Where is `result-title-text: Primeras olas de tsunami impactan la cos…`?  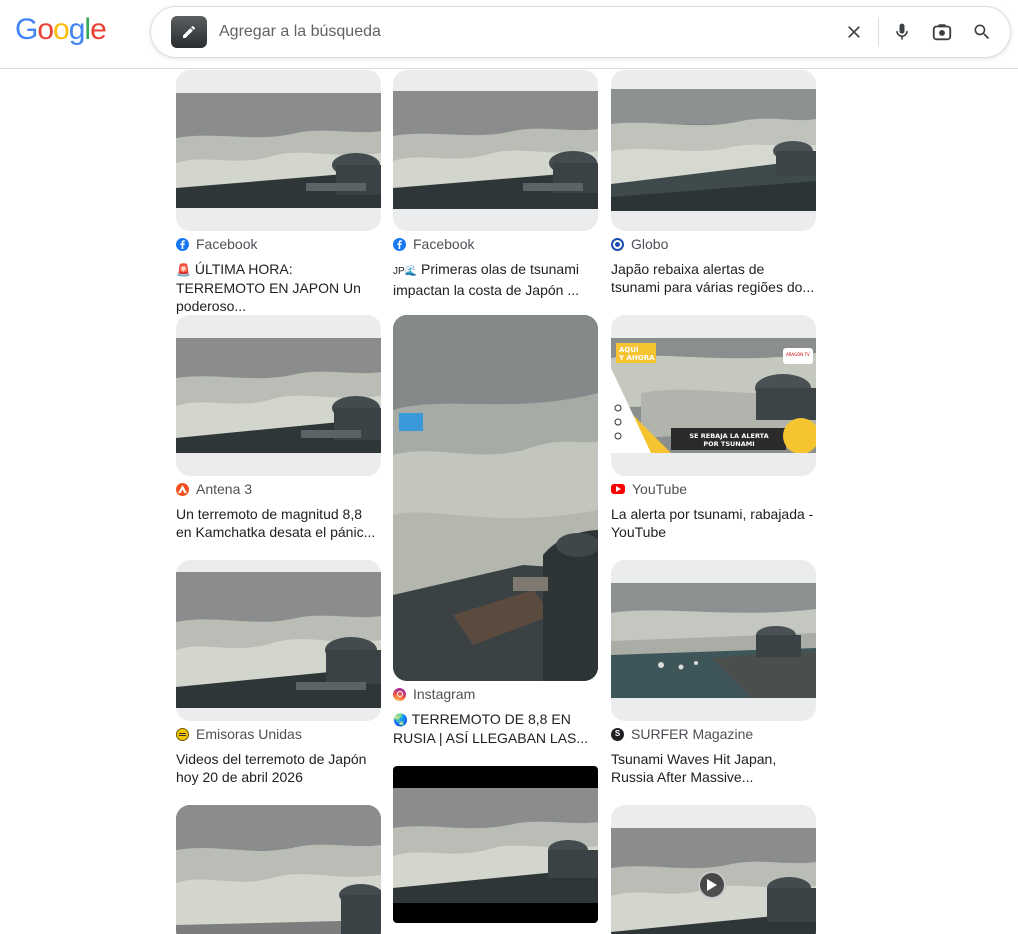
result-title-text: Primeras olas de tsunami impactan la cos… is located at coordinates (486, 279).